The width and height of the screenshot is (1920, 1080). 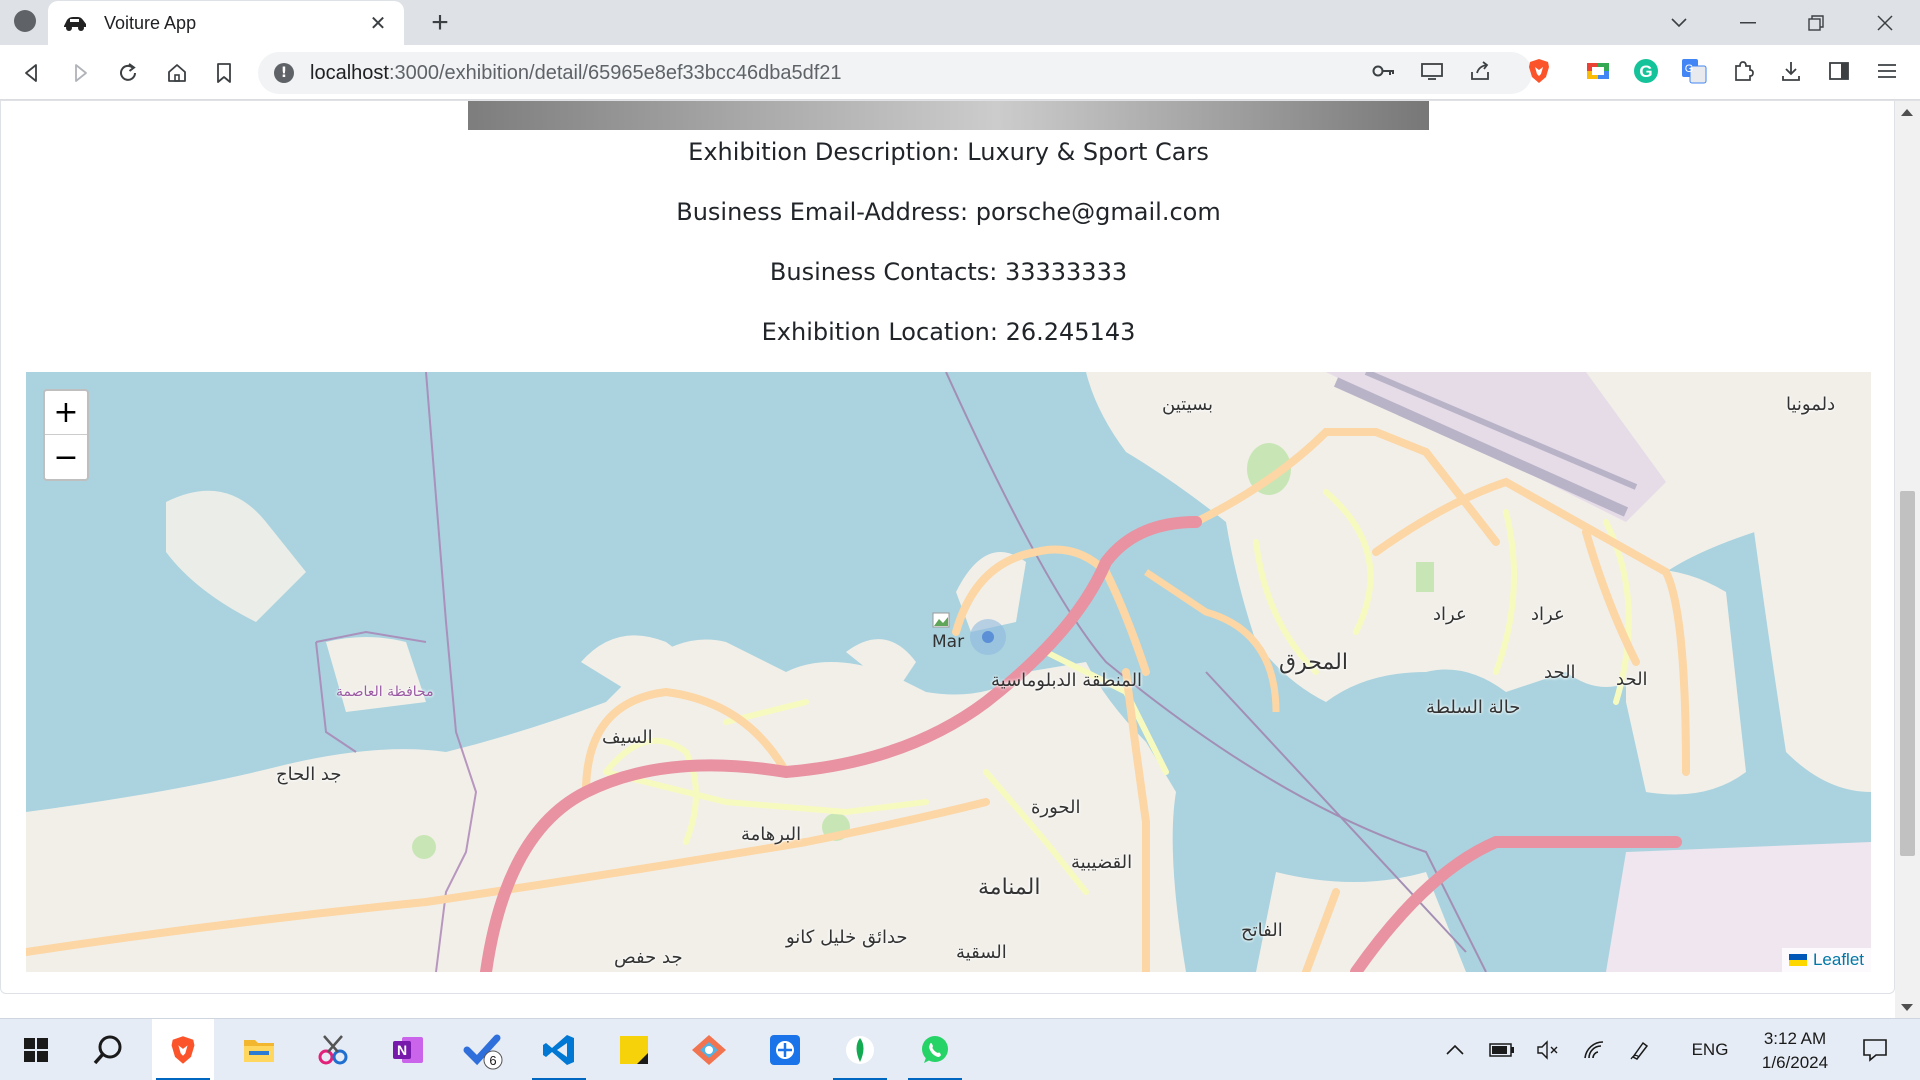 What do you see at coordinates (492, 1060) in the screenshot?
I see `todo-badge: 6` at bounding box center [492, 1060].